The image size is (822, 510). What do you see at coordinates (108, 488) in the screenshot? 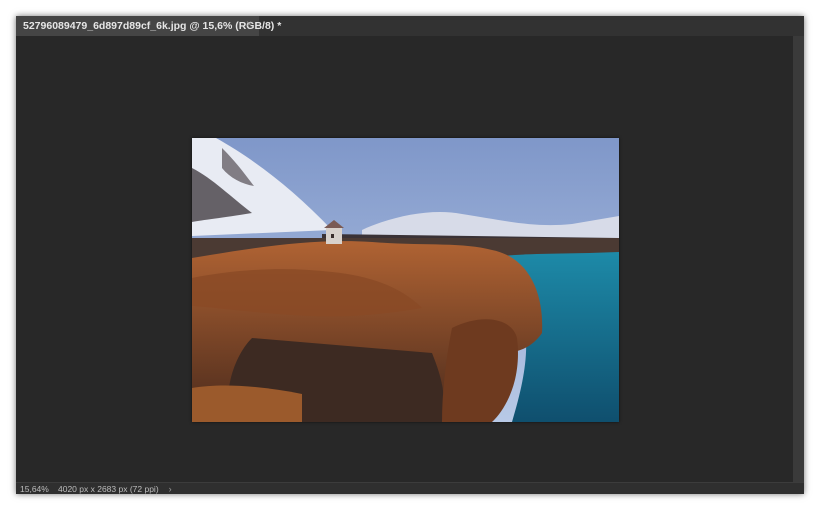
I see `document-size-info: 4020 px x 2683 px (72 ppi)` at bounding box center [108, 488].